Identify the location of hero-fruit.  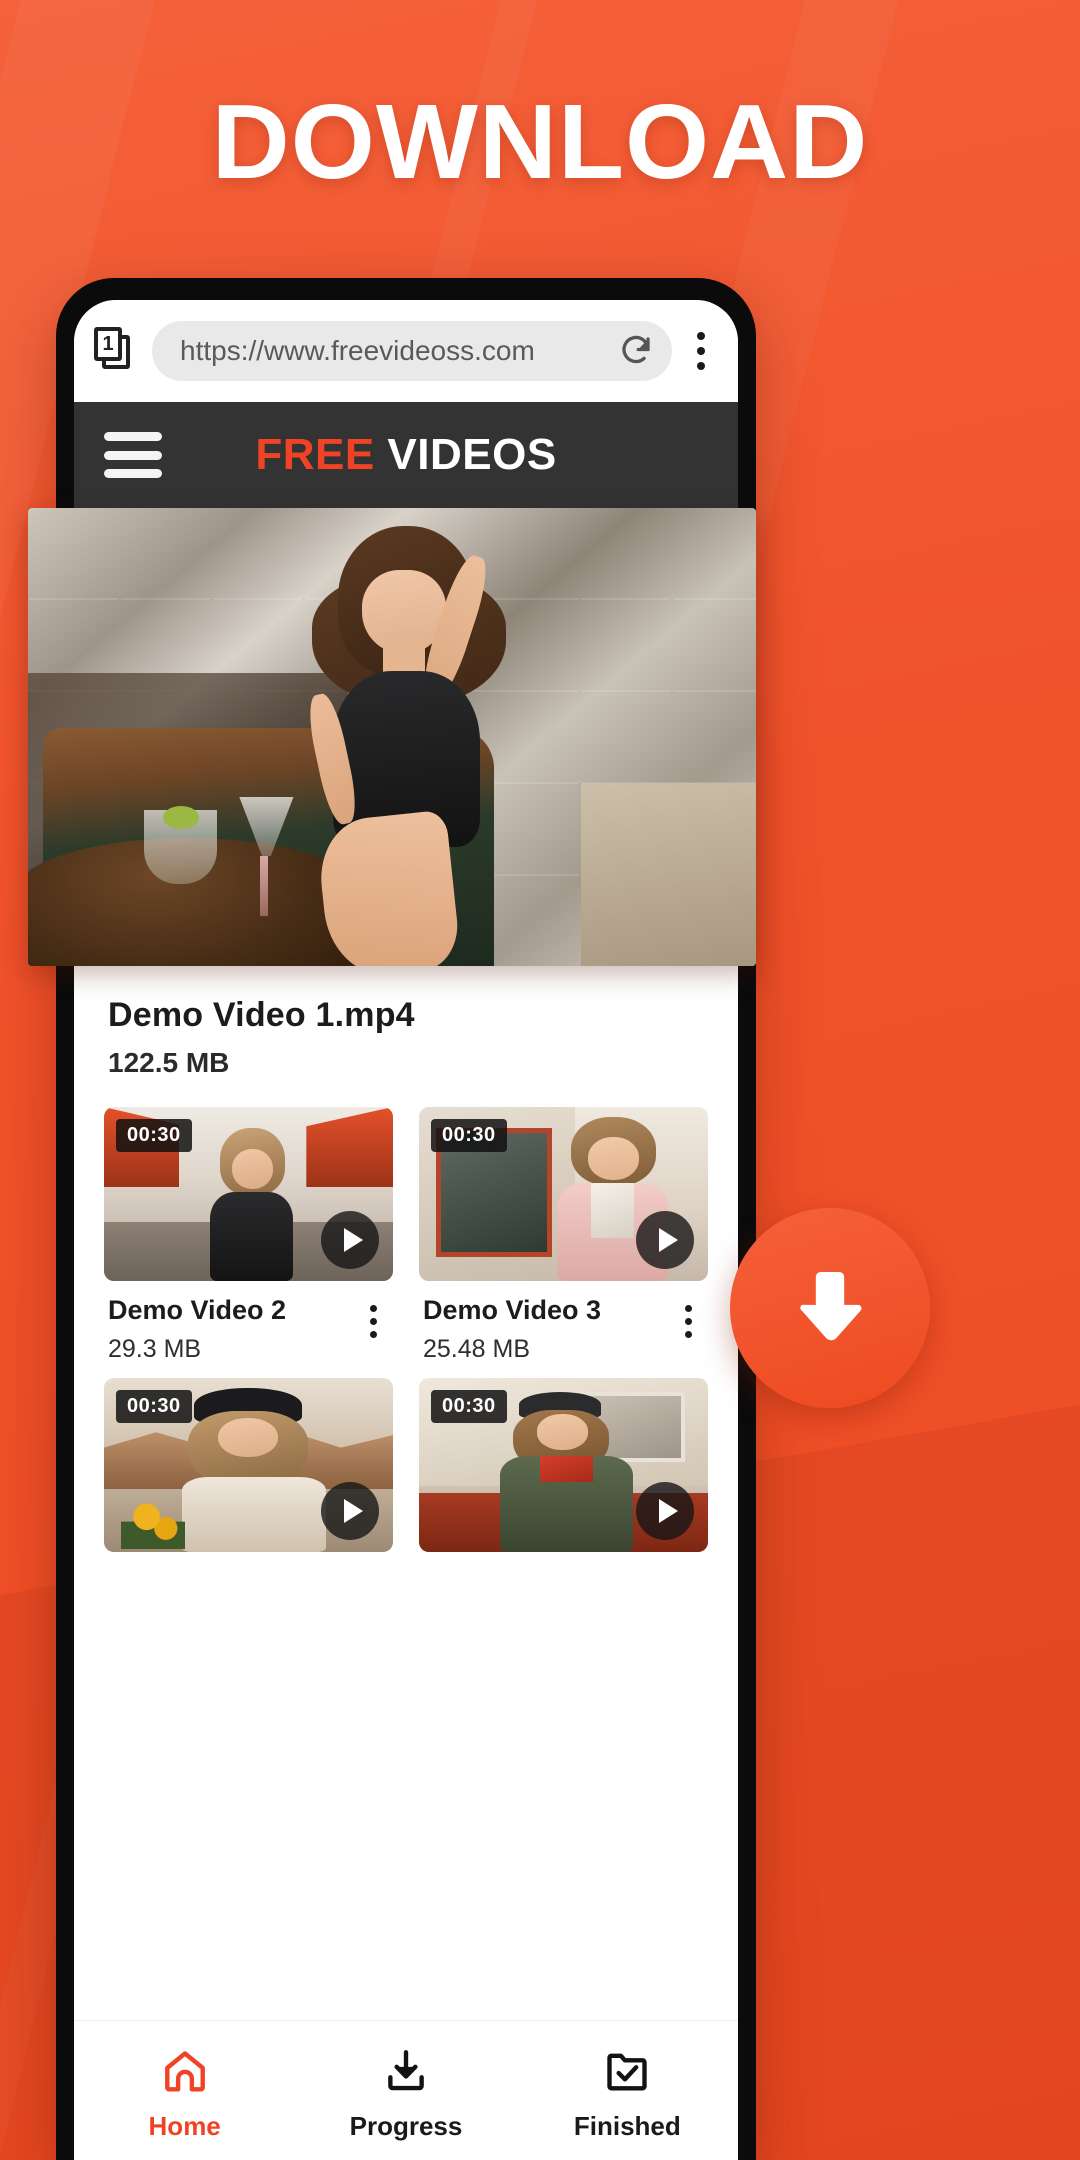
(181, 817).